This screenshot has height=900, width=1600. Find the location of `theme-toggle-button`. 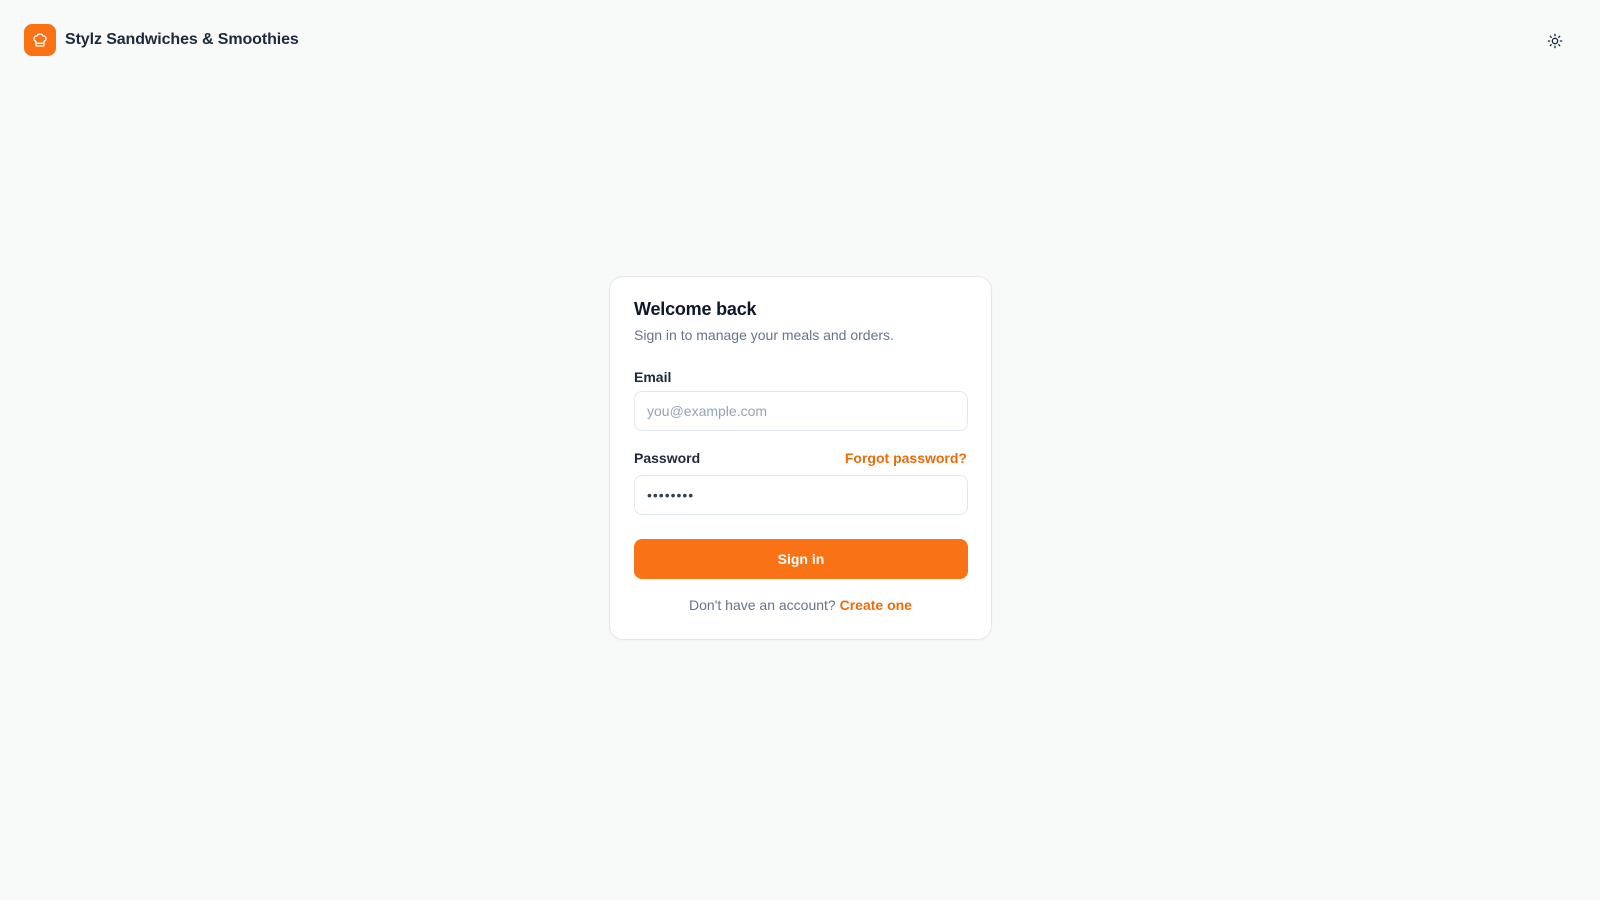

theme-toggle-button is located at coordinates (1555, 41).